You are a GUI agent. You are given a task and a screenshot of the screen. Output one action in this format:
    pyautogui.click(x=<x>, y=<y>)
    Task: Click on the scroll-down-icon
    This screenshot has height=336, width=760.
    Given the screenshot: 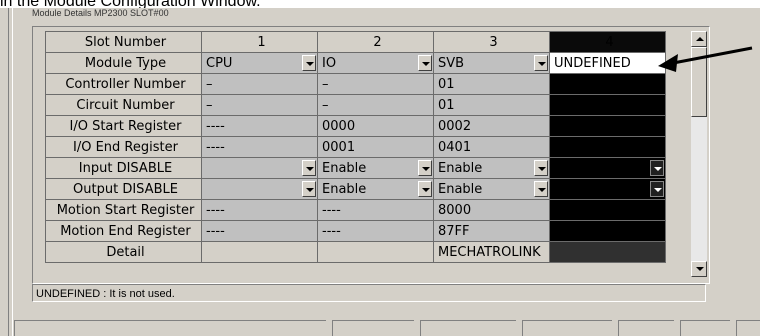 What is the action you would take?
    pyautogui.click(x=699, y=269)
    